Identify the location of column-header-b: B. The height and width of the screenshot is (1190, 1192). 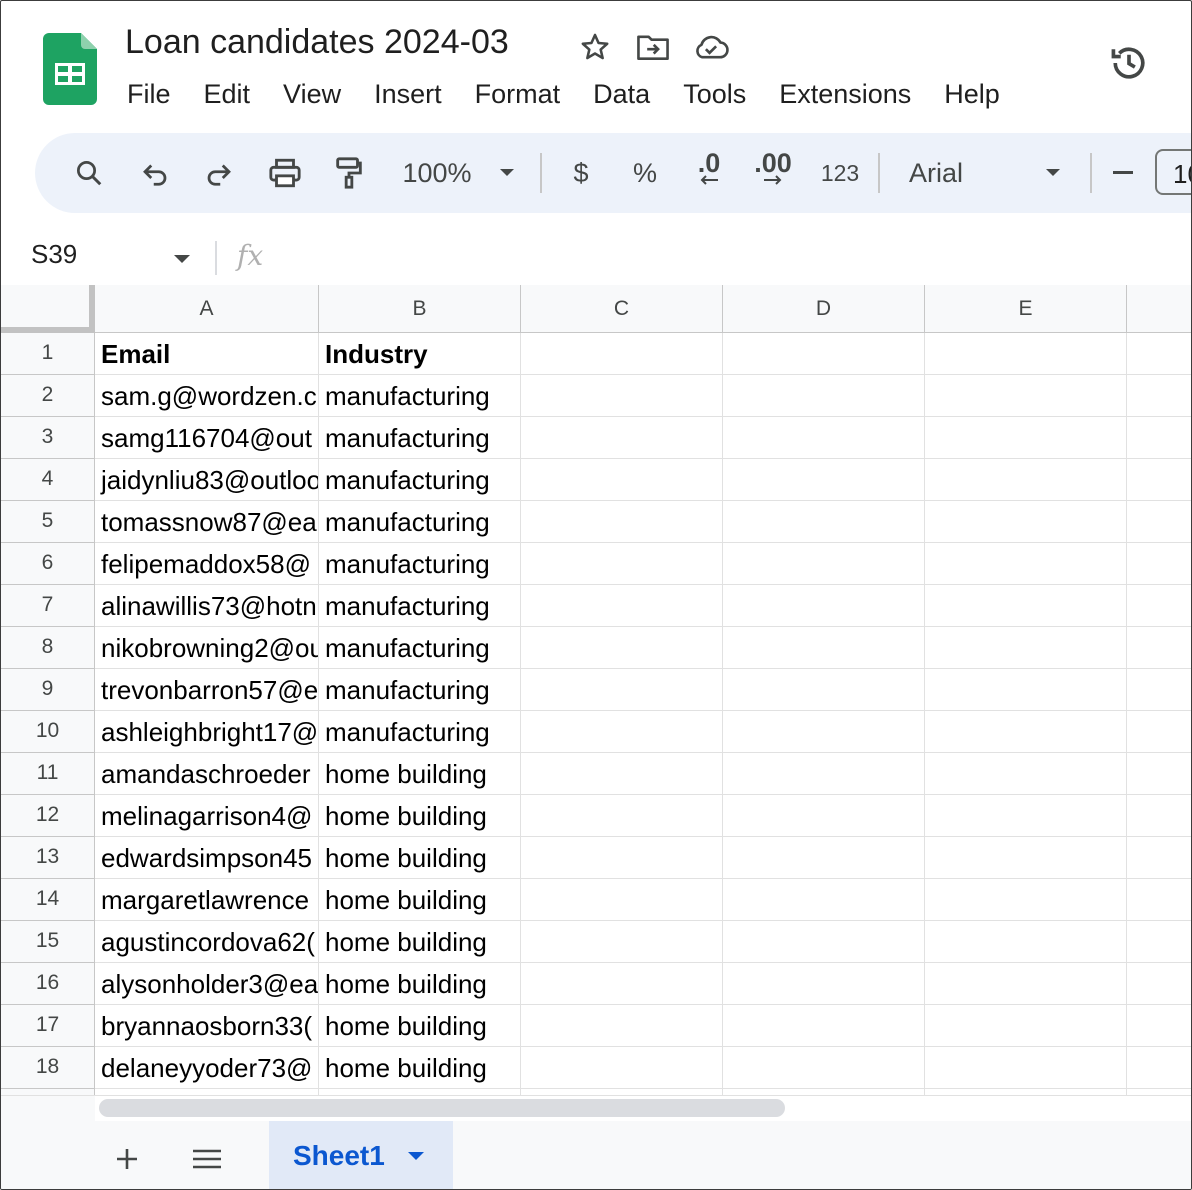
(420, 309).